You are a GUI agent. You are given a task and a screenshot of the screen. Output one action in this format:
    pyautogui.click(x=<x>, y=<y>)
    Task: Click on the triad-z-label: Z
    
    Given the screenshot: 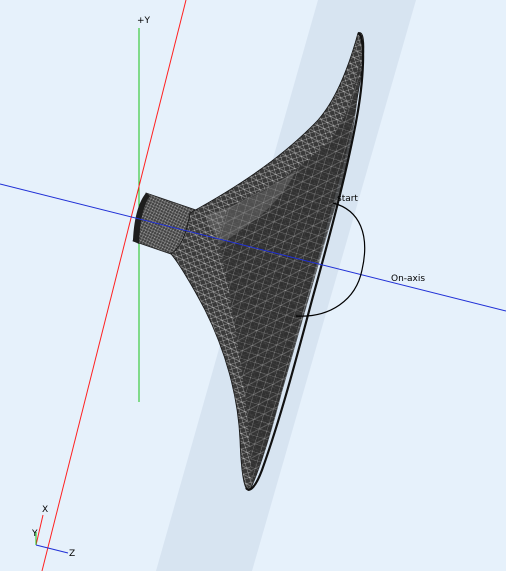 What is the action you would take?
    pyautogui.click(x=72, y=554)
    